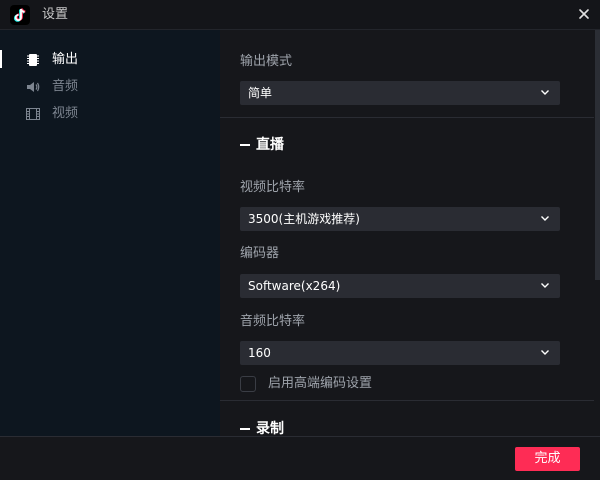 Image resolution: width=600 pixels, height=480 pixels. Describe the element at coordinates (65, 113) in the screenshot. I see `sidebar-item-label: 视频` at that location.